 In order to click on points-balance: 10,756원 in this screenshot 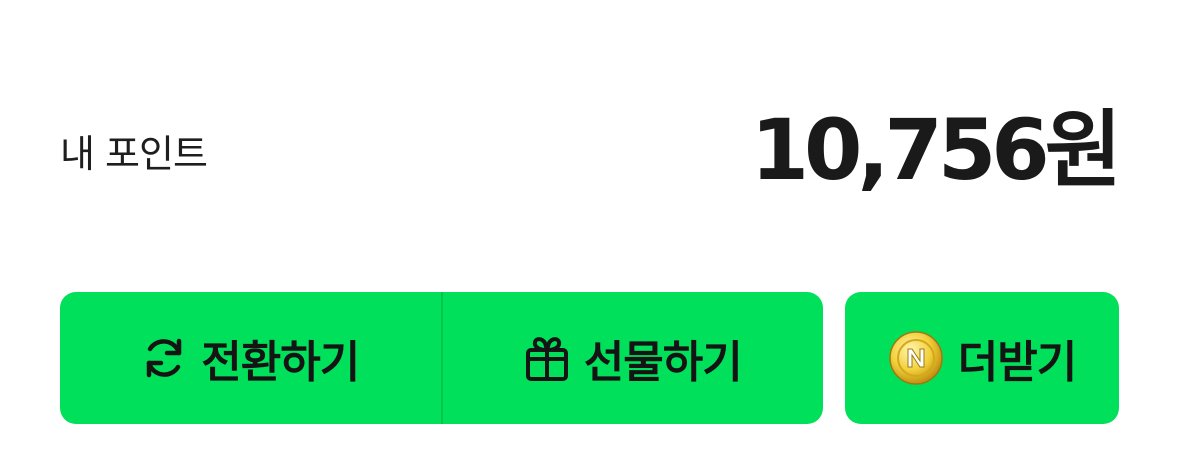, I will do `click(936, 150)`.